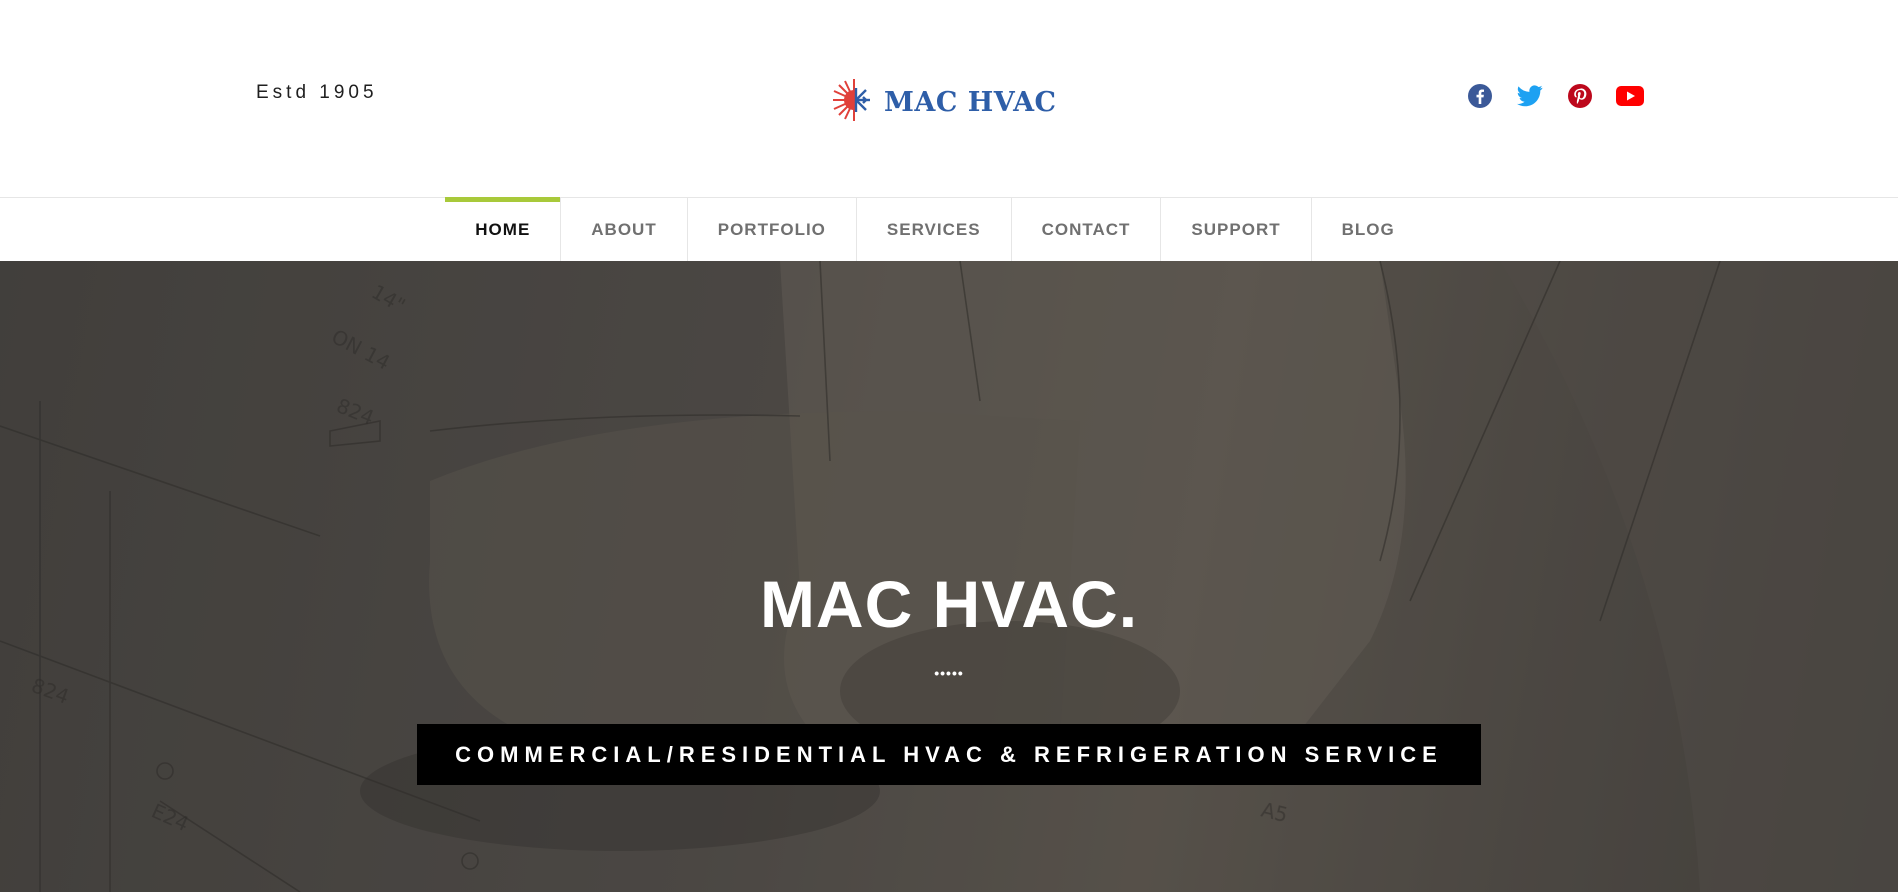 The width and height of the screenshot is (1898, 892). I want to click on hero-title: MAC HVAC., so click(949, 604).